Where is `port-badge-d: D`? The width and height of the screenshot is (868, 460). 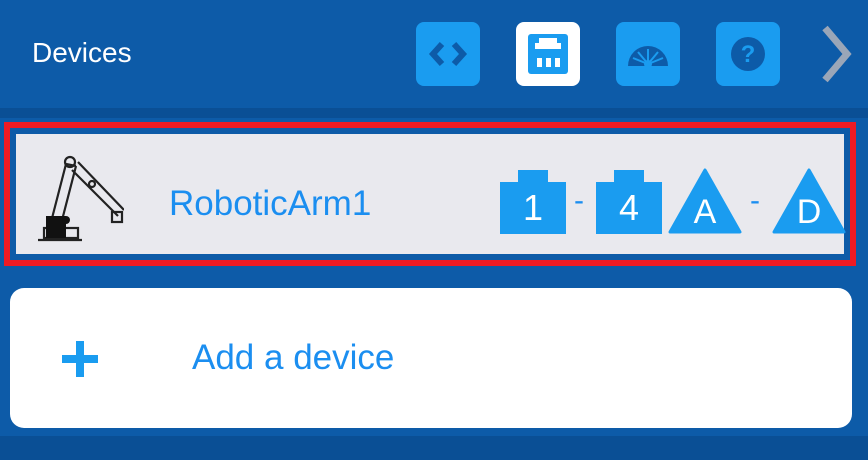
port-badge-d: D is located at coordinates (809, 201).